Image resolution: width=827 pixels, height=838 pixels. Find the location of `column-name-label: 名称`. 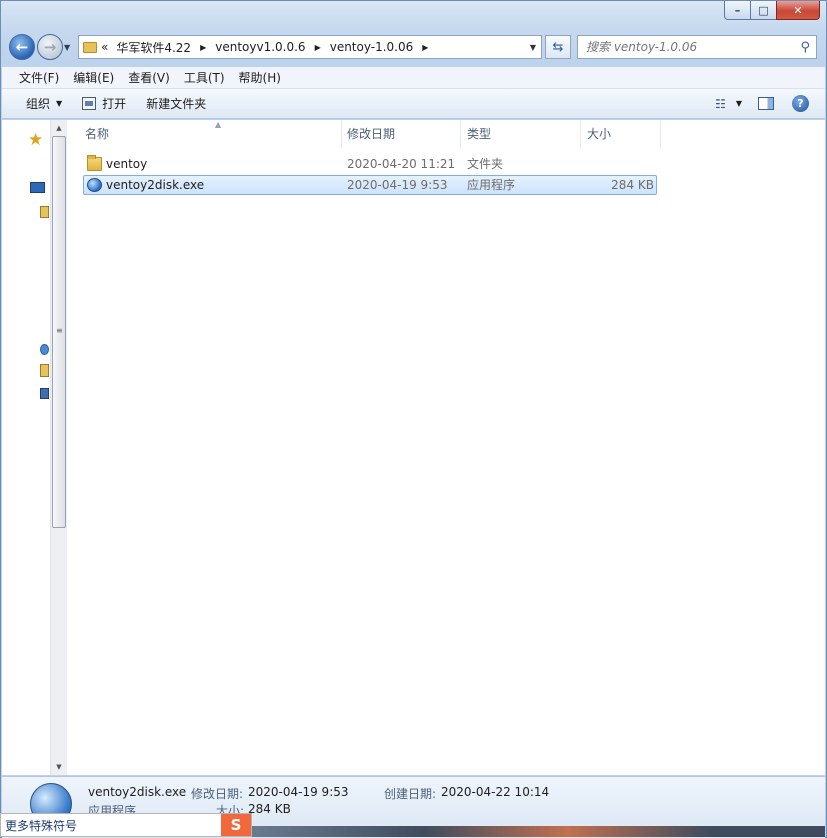

column-name-label: 名称 is located at coordinates (97, 134).